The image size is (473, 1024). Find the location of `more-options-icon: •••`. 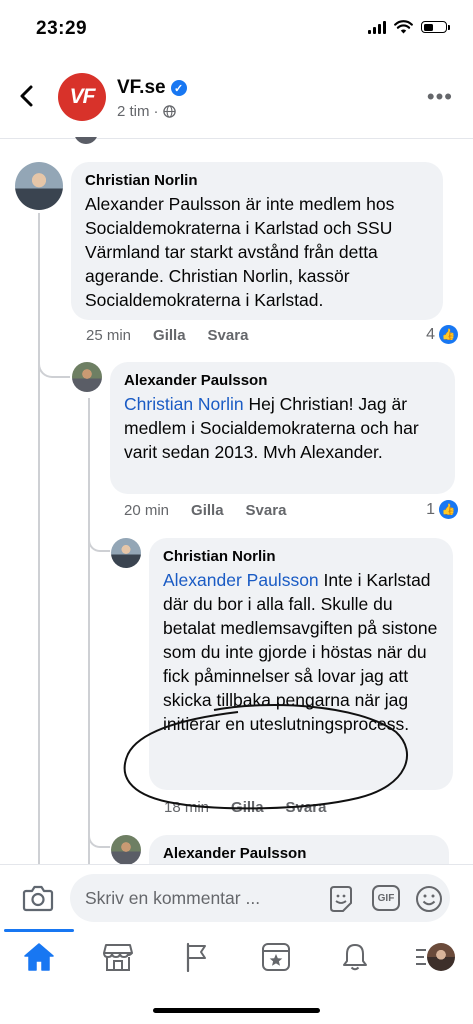

more-options-icon: ••• is located at coordinates (440, 97).